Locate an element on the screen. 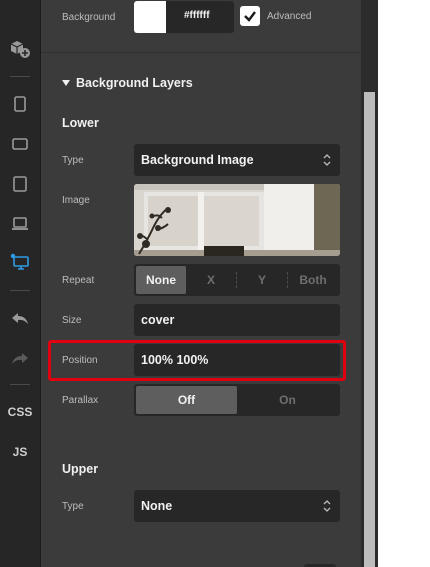 The image size is (430, 567). scrollbar-thumb is located at coordinates (369, 329).